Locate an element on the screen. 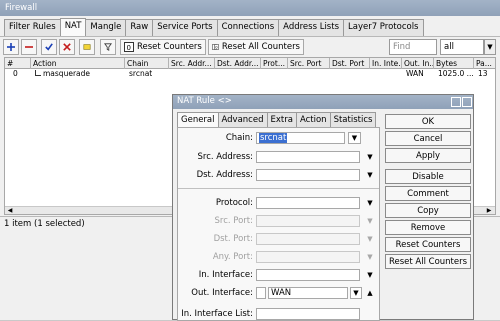 This screenshot has height=321, width=500. column-src-port: Src. Port is located at coordinates (309, 63).